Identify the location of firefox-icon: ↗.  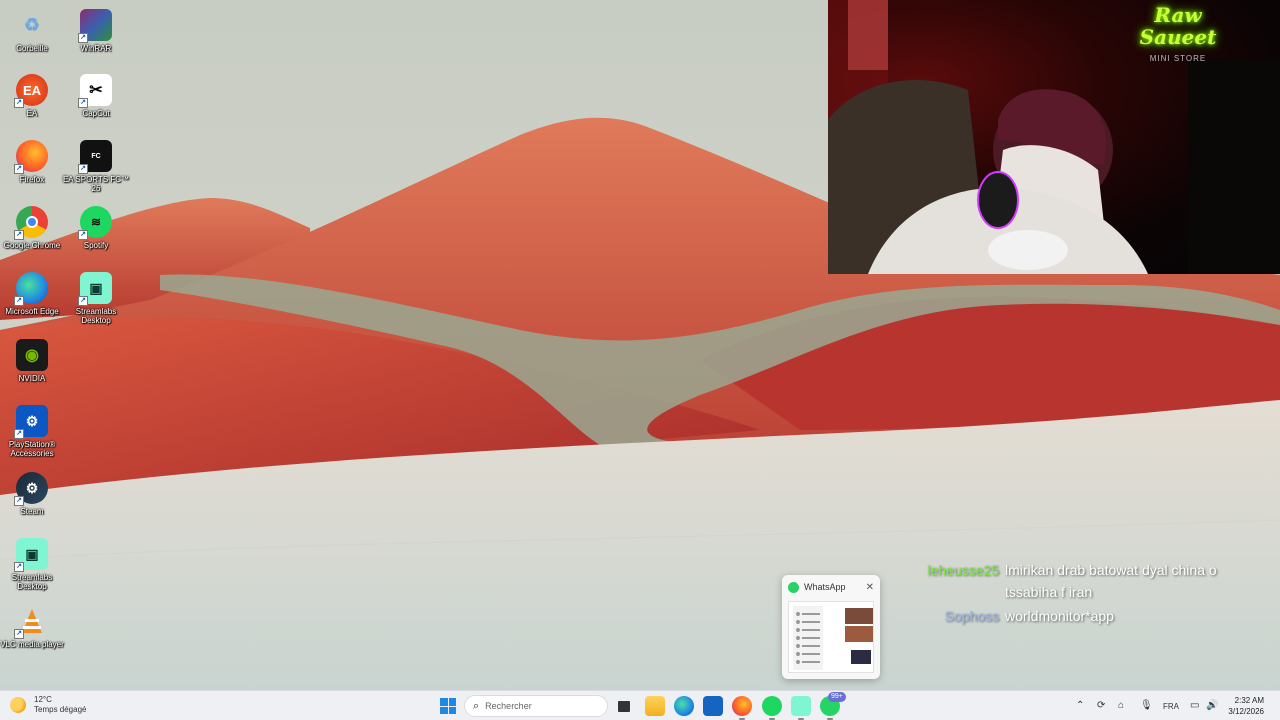
(31, 157).